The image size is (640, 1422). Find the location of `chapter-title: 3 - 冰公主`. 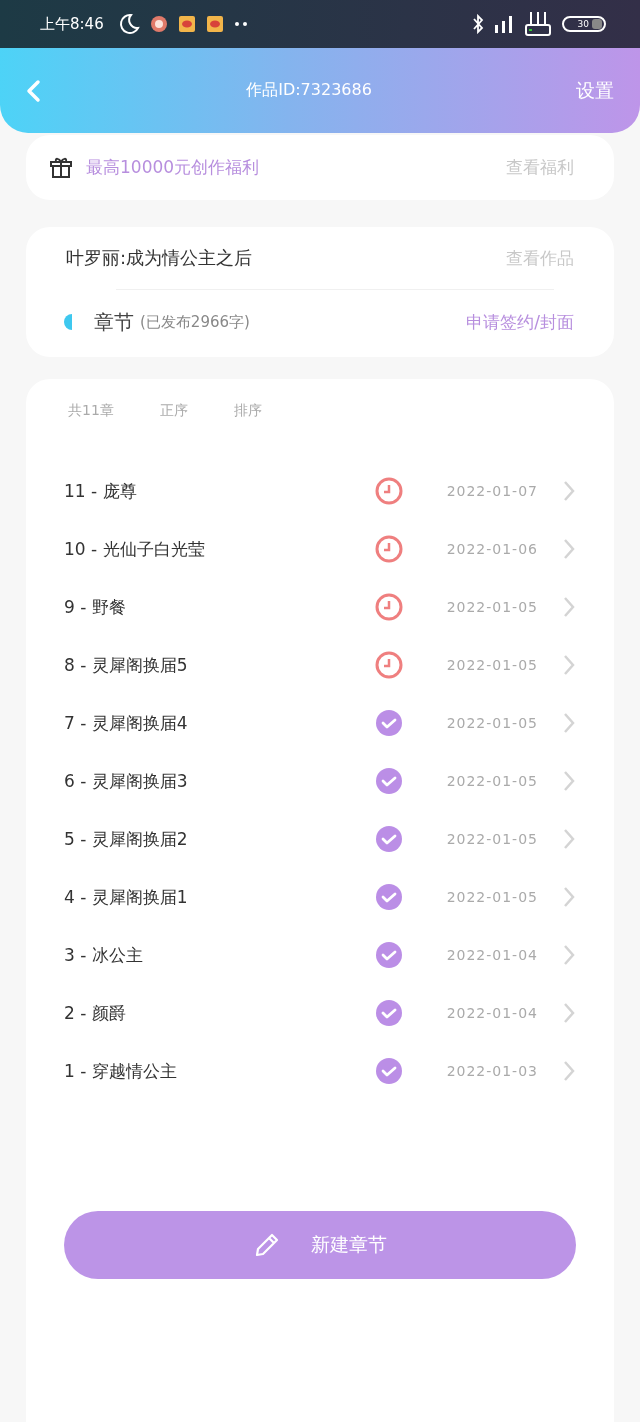

chapter-title: 3 - 冰公主 is located at coordinates (104, 955).